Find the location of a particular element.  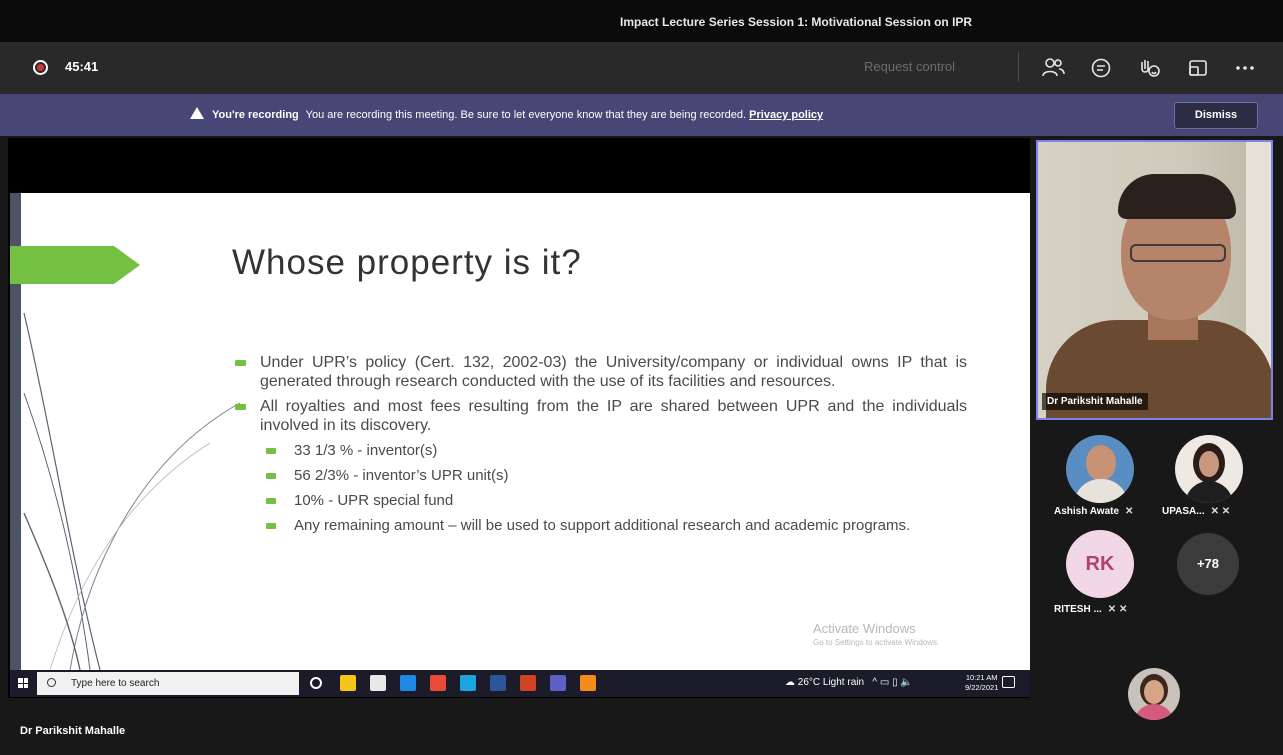

participant-name: Ashish Awate ✕ is located at coordinates (1094, 511).